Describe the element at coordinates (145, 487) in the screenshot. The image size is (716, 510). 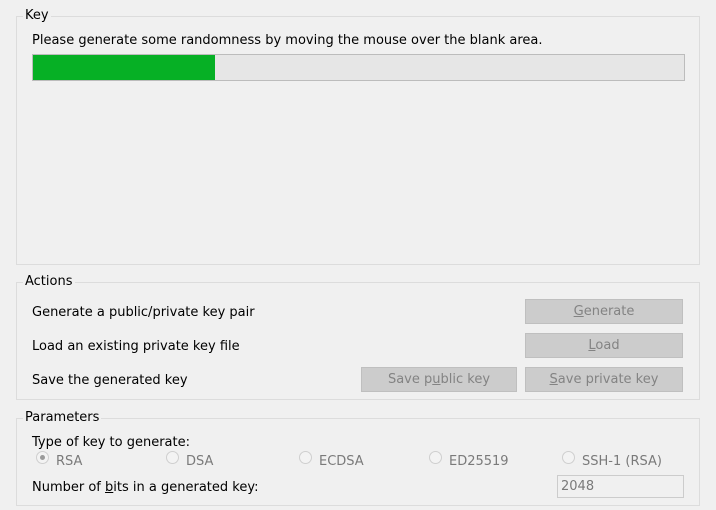
I see `bits-label: Number of bits in a generated key:` at that location.